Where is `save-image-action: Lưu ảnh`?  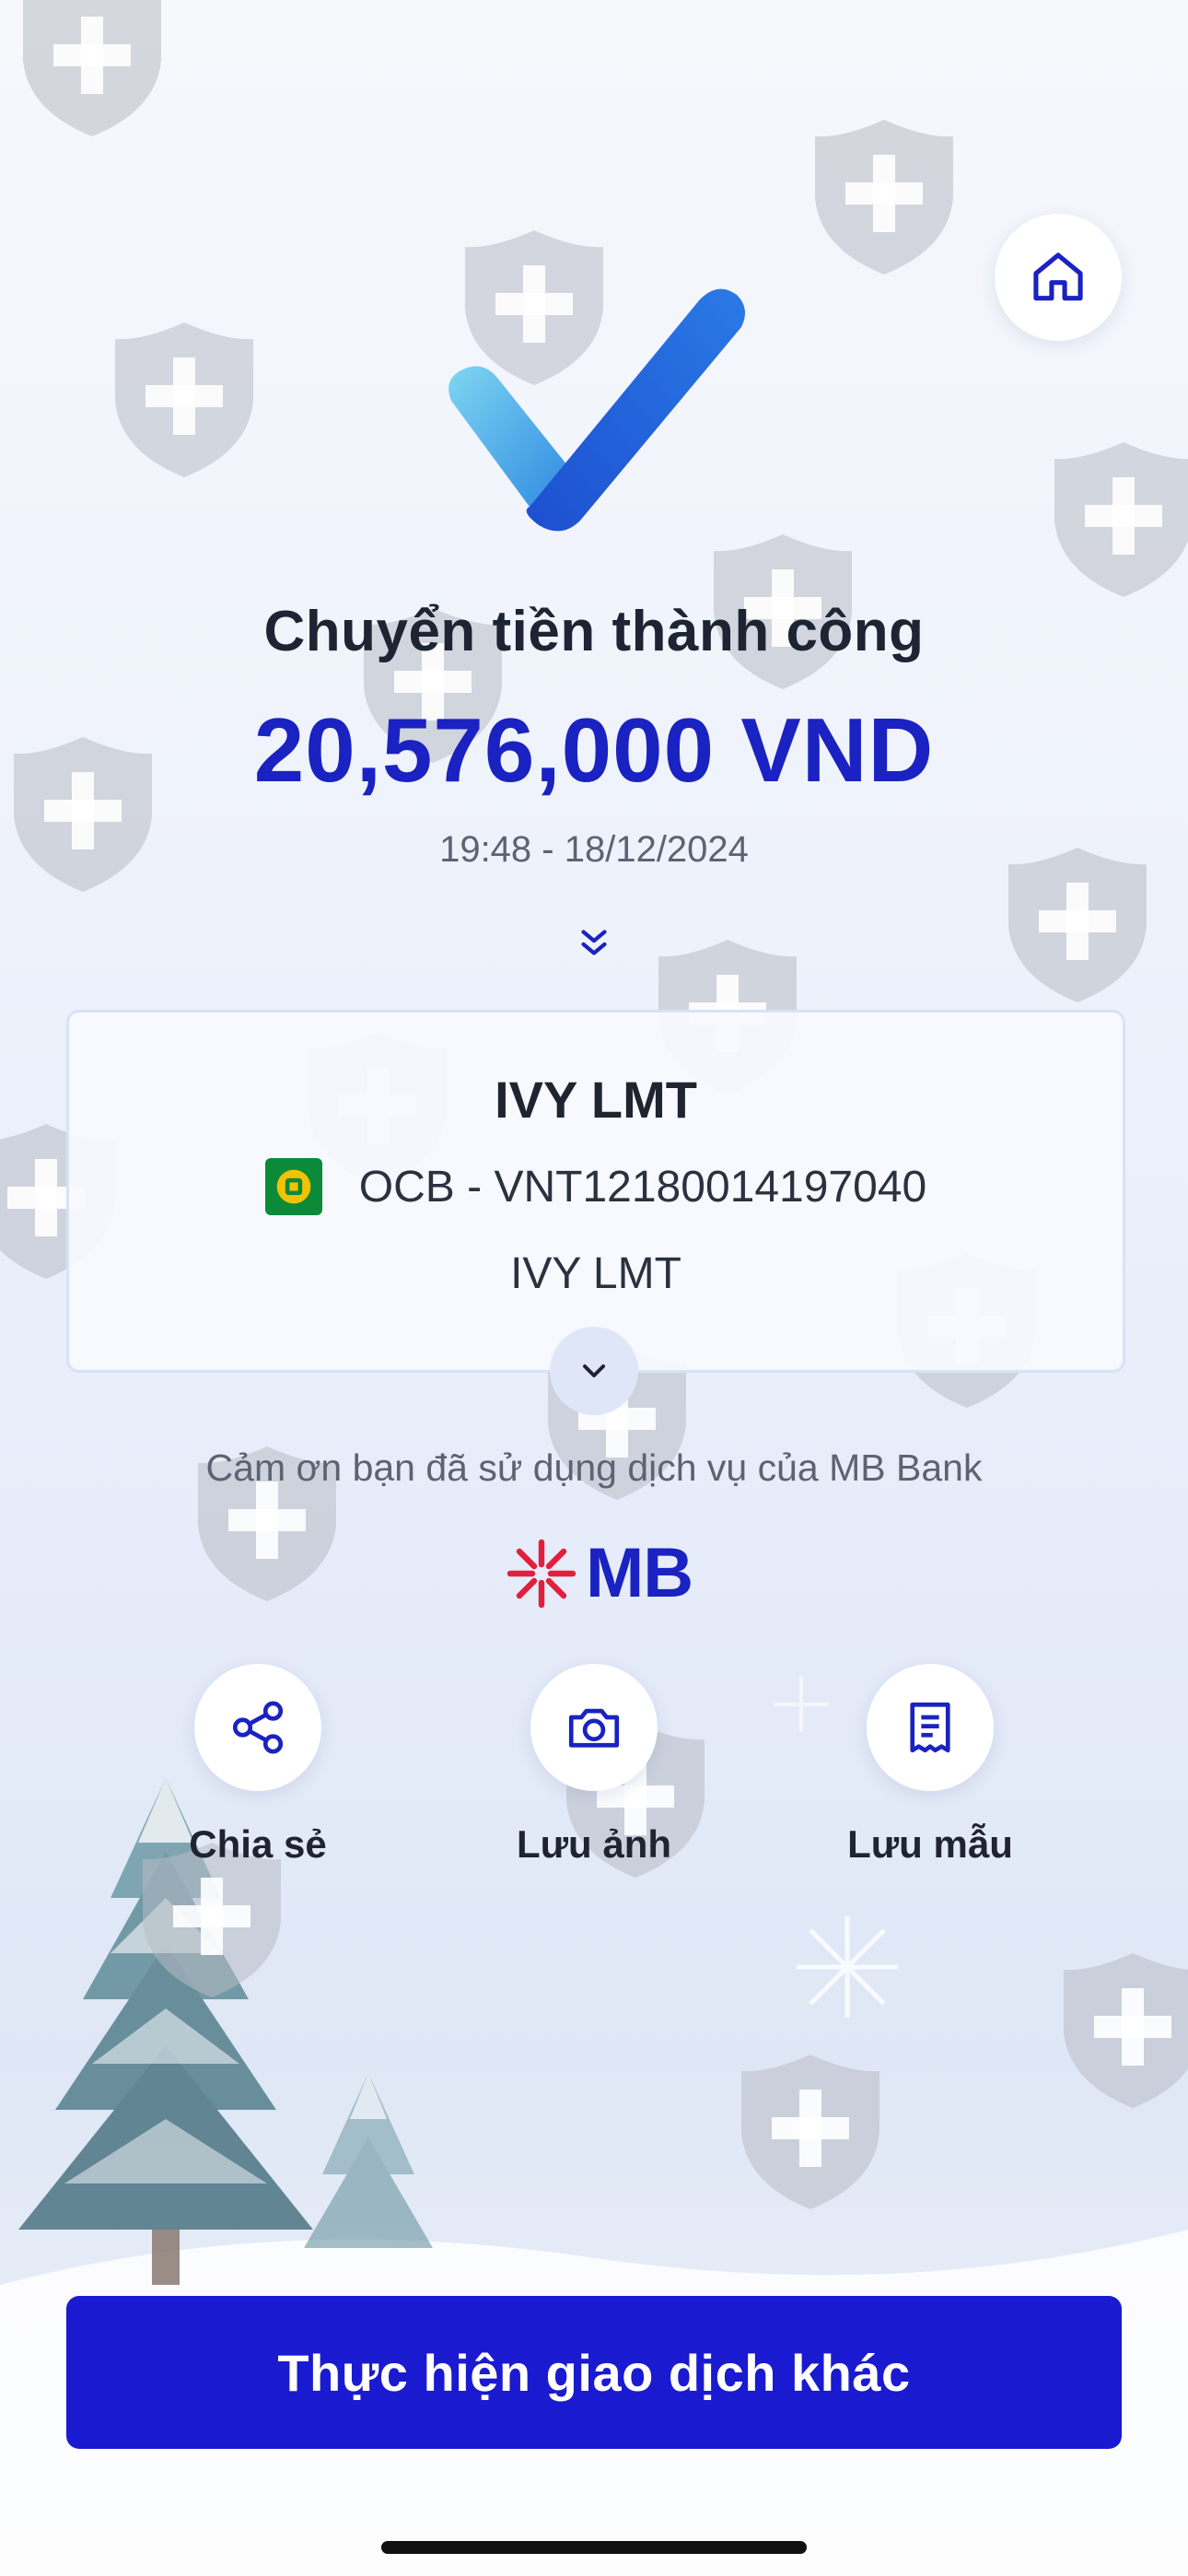 save-image-action: Lưu ảnh is located at coordinates (594, 1765).